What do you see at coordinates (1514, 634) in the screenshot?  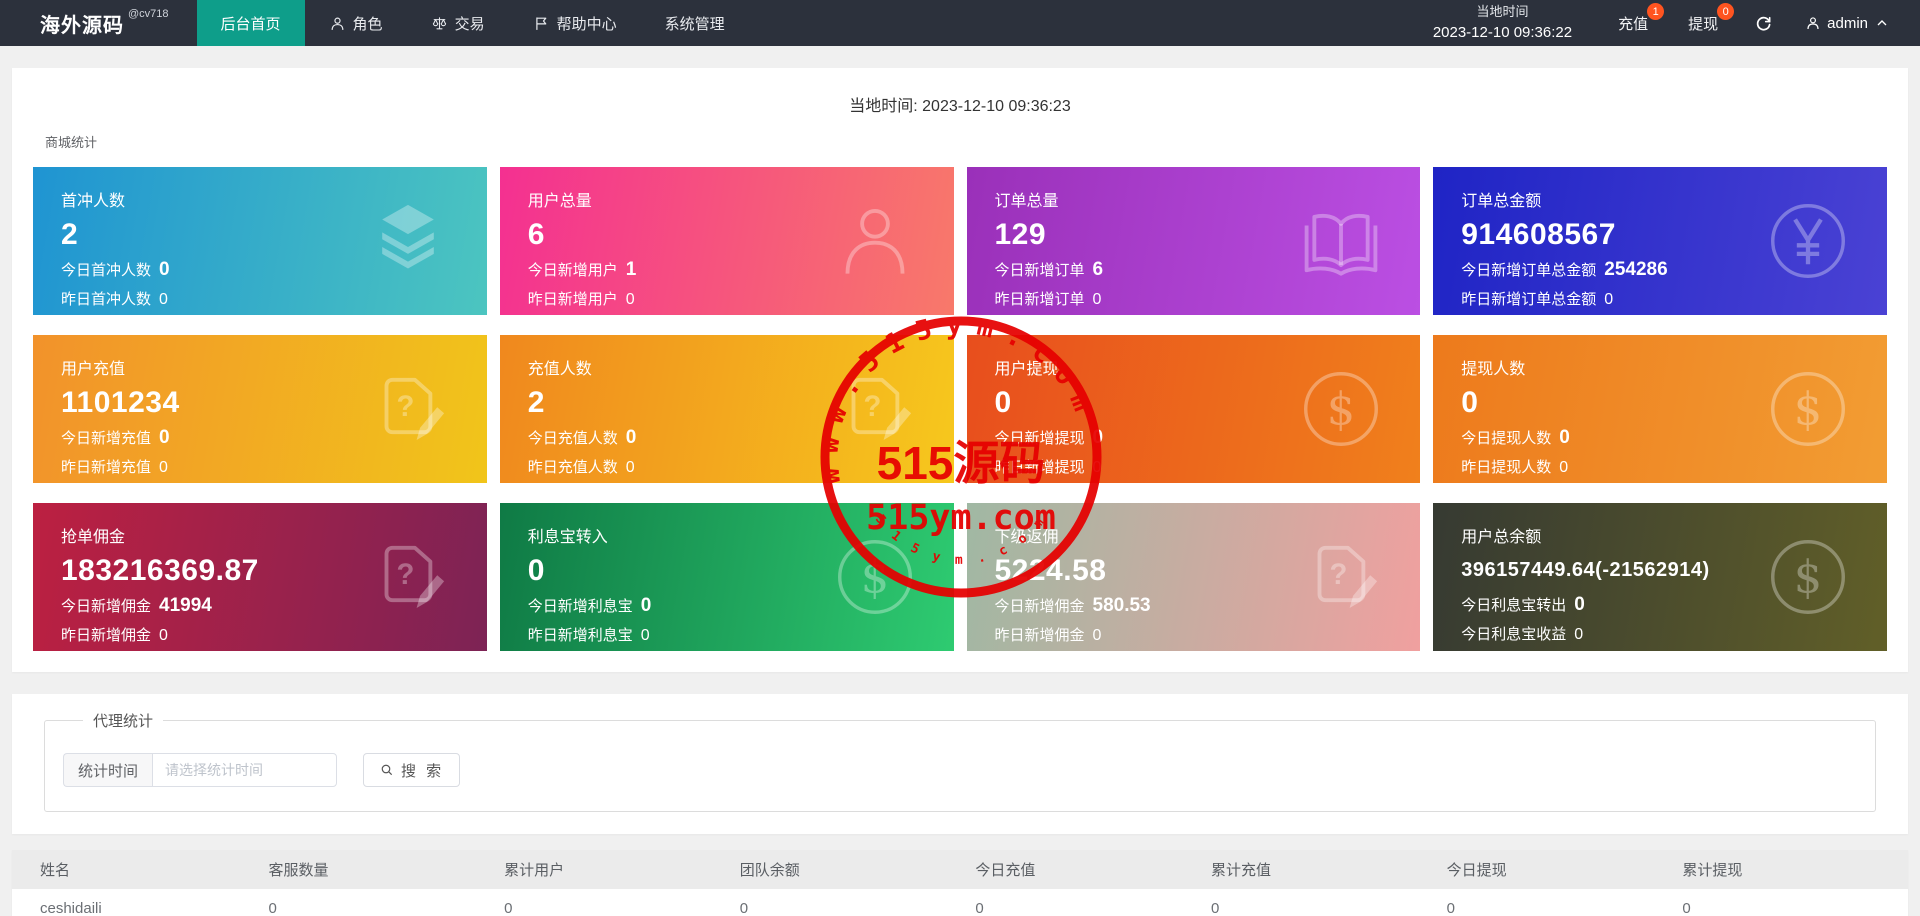 I see `stat-line2-label: 今日利息宝收益` at bounding box center [1514, 634].